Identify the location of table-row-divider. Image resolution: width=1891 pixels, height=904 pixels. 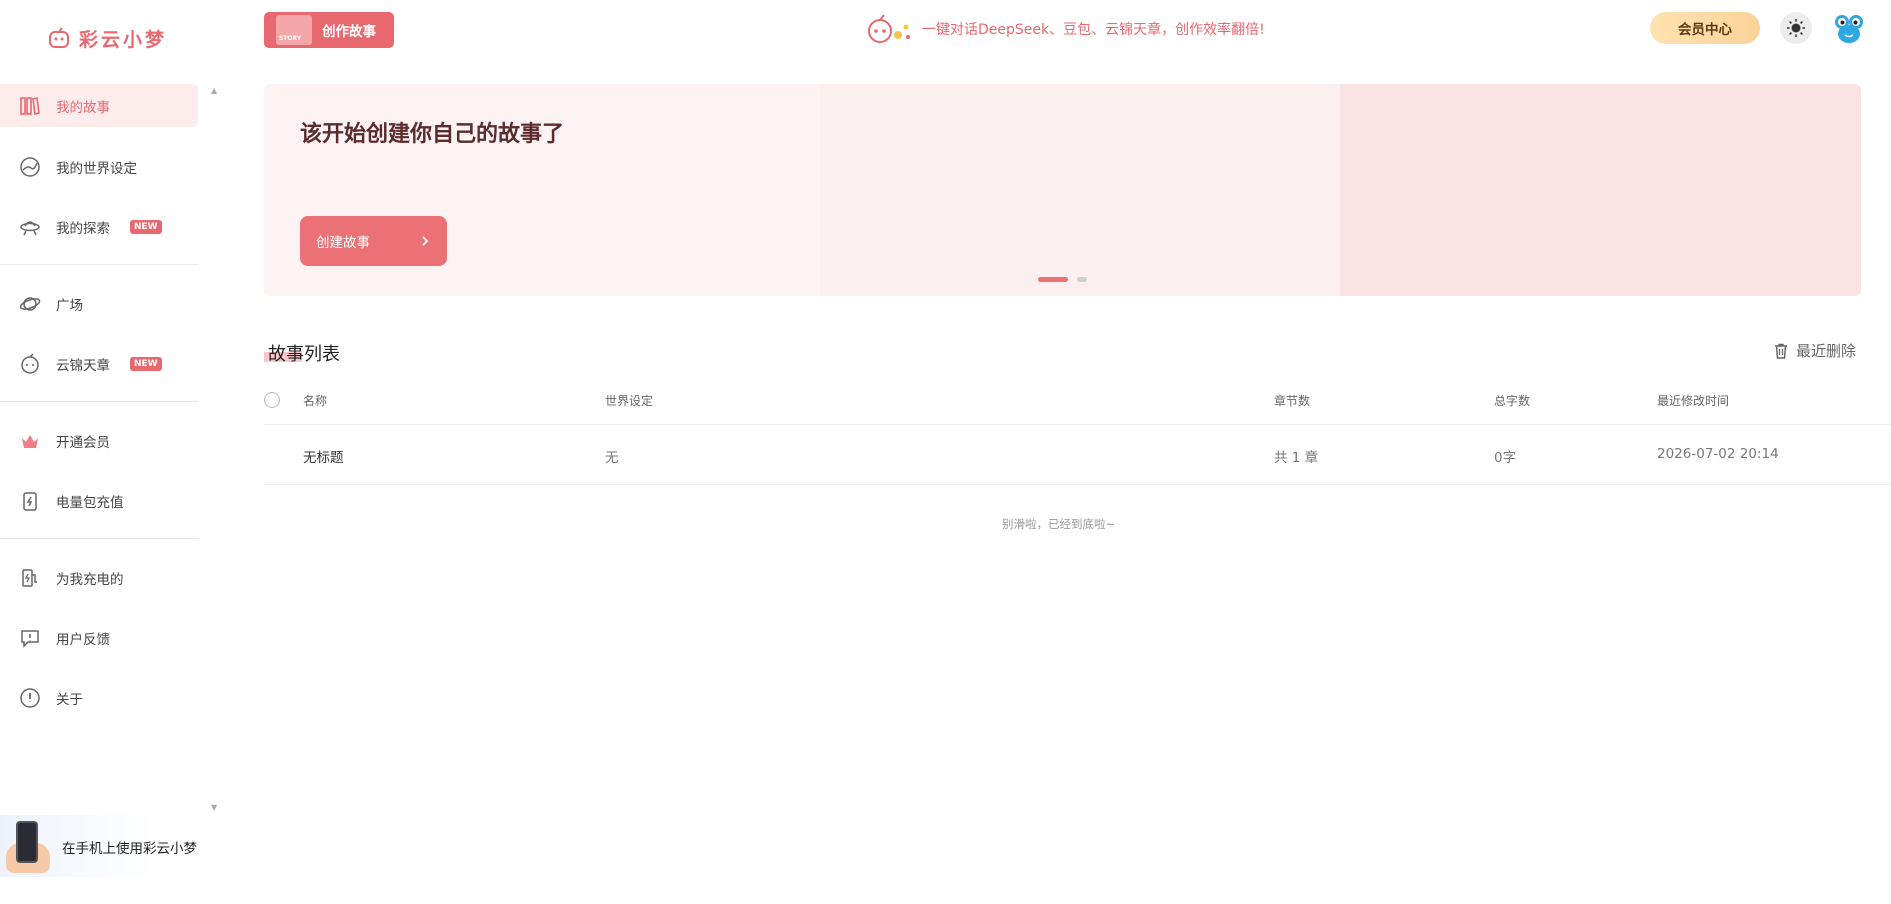
(1077, 484).